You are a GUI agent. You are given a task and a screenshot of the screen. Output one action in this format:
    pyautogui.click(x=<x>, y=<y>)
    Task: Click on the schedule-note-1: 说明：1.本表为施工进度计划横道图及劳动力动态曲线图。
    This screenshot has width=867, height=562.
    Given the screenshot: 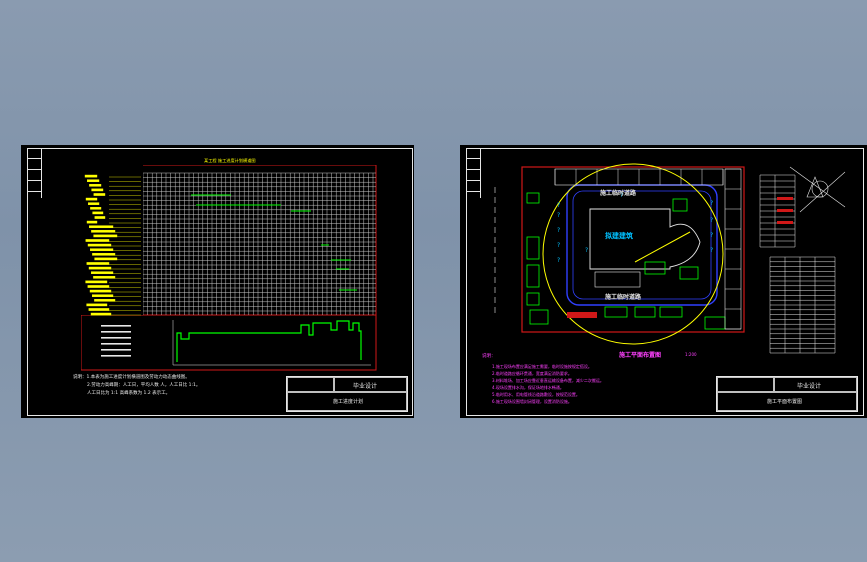 What is the action you would take?
    pyautogui.click(x=131, y=377)
    